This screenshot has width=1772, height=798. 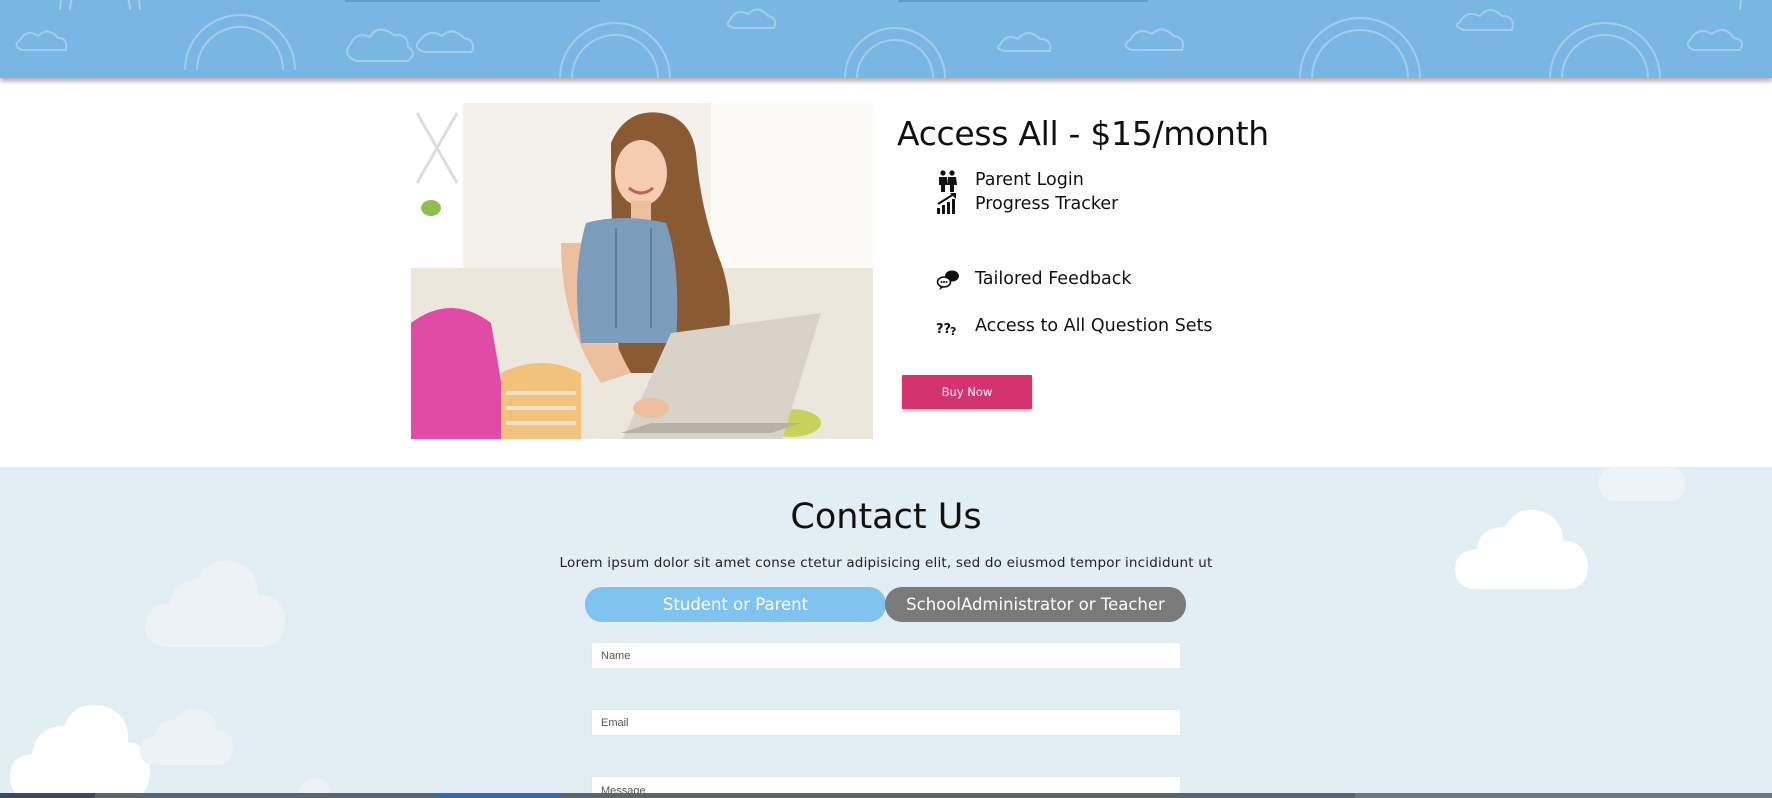 What do you see at coordinates (735, 604) in the screenshot?
I see `tab-student-or-parent: Student or Parent` at bounding box center [735, 604].